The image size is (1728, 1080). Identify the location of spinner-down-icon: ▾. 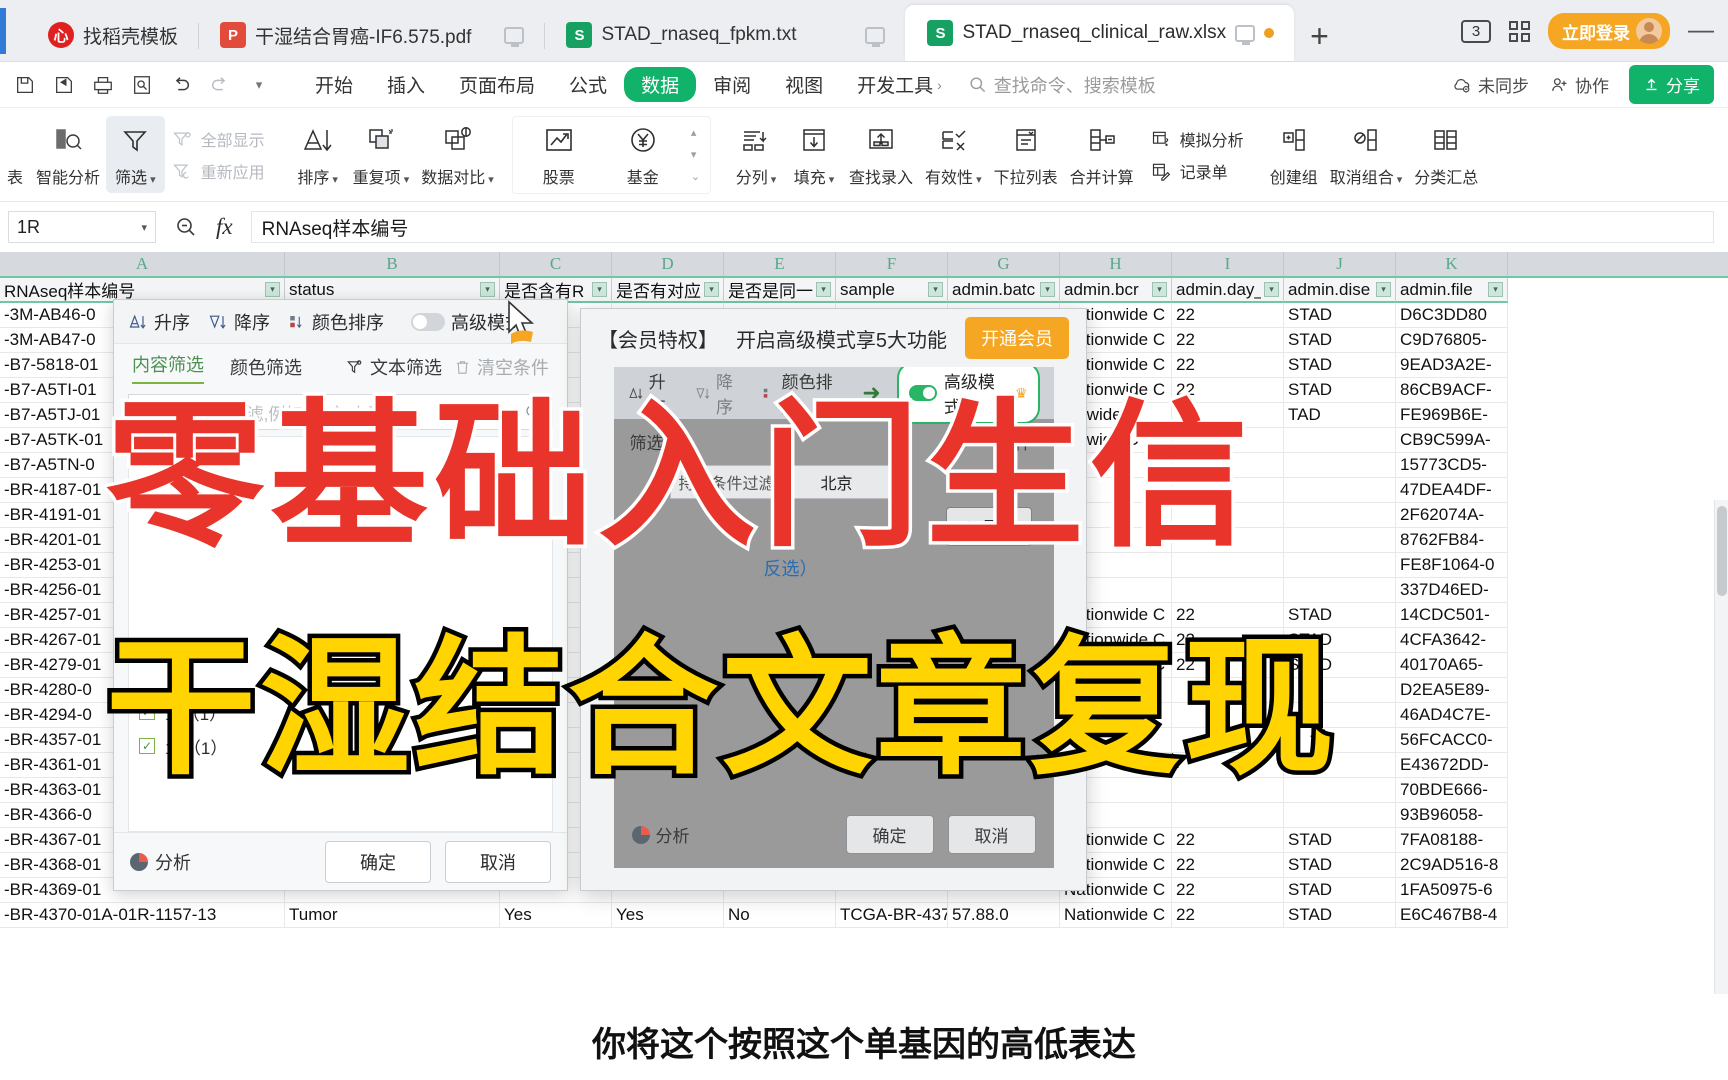
(695, 154).